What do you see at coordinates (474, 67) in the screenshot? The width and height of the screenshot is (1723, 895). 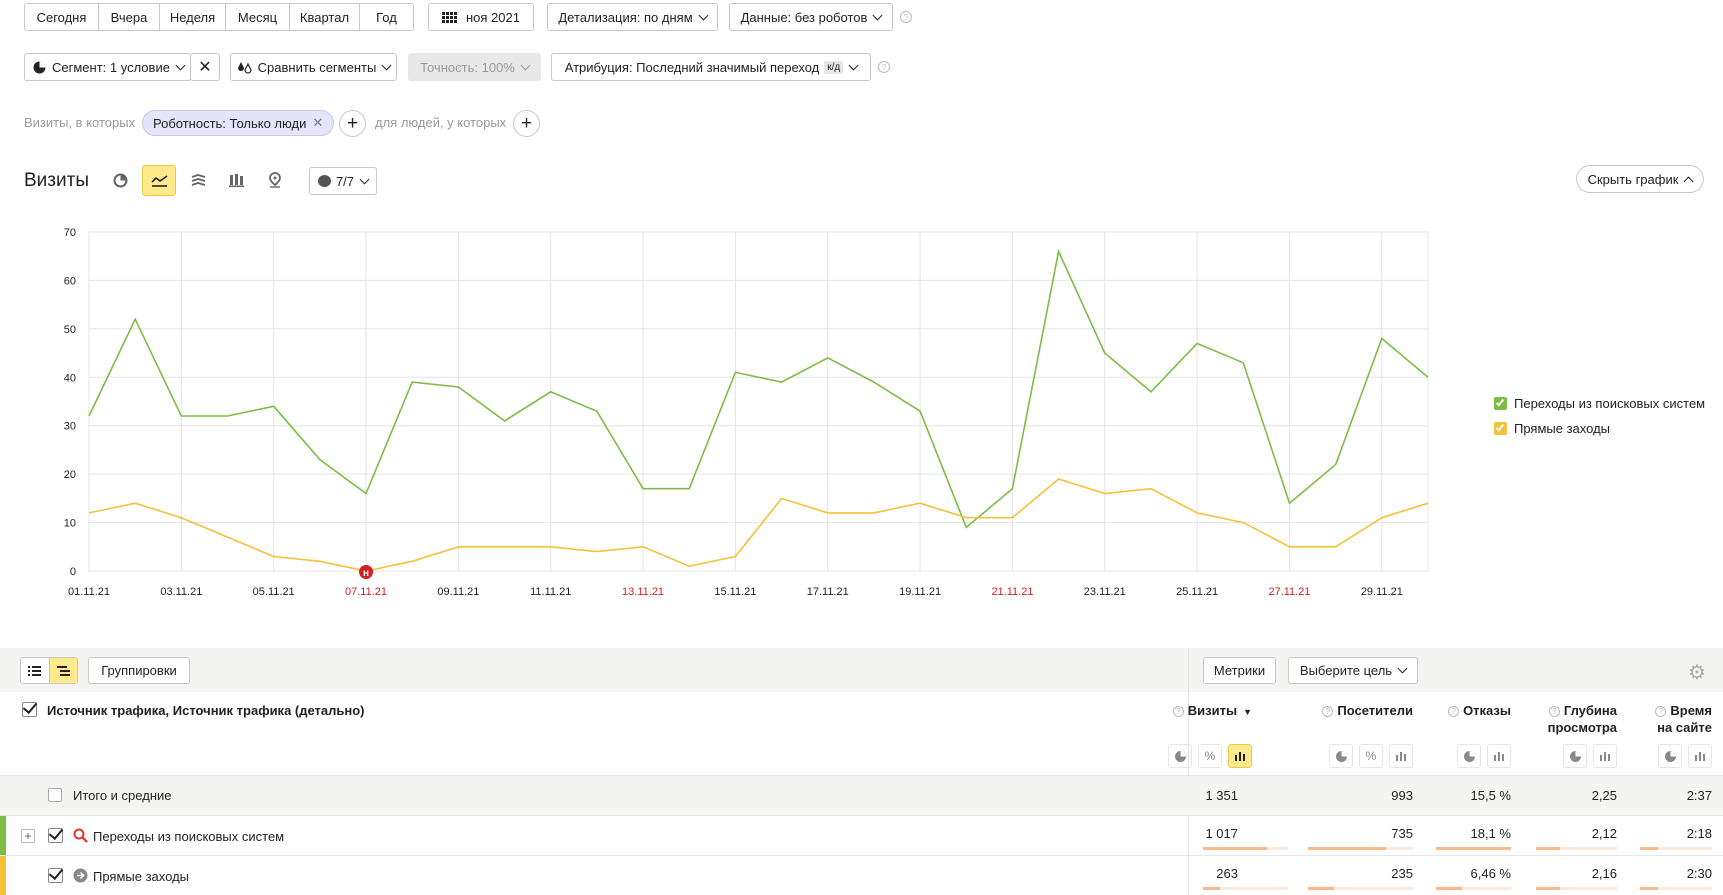 I see `accuracy-dropdown: Точность: 100%` at bounding box center [474, 67].